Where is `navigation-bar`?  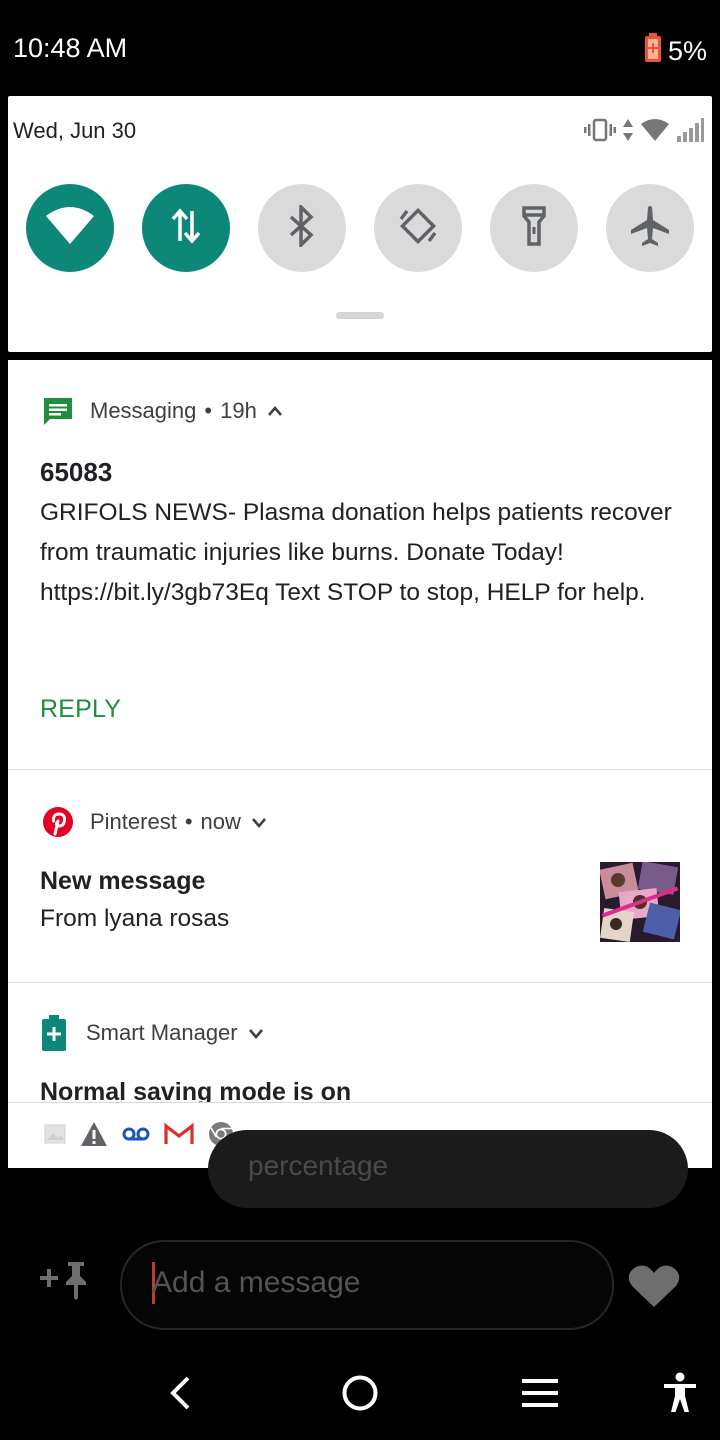 navigation-bar is located at coordinates (360, 1392).